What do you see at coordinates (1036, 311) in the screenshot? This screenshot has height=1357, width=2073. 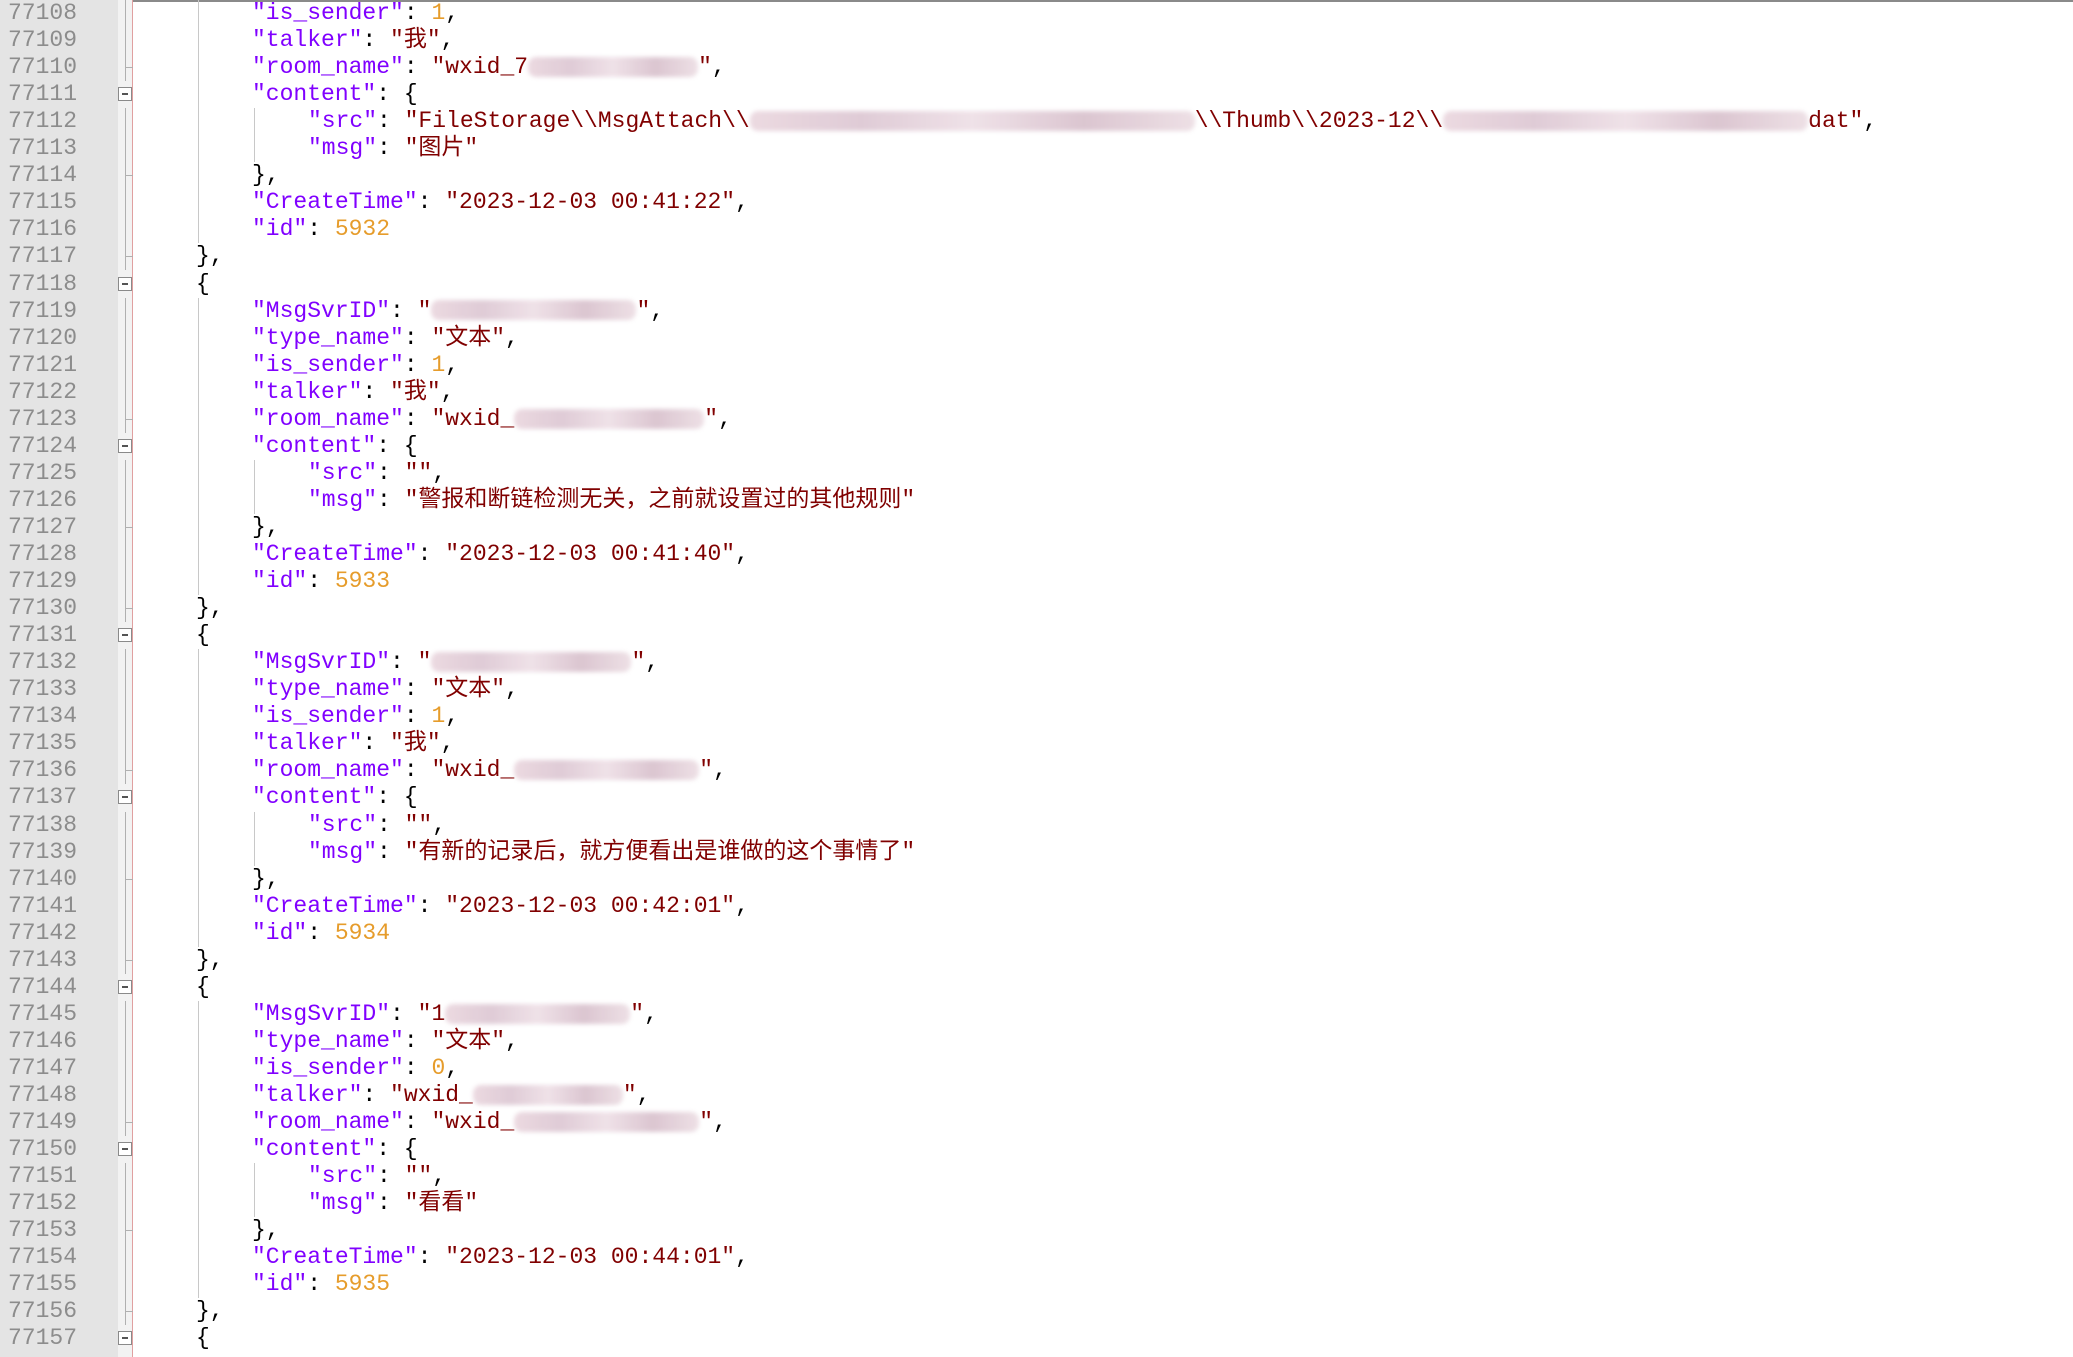 I see `code-line: 77119 "MsgSvrID": " ",` at bounding box center [1036, 311].